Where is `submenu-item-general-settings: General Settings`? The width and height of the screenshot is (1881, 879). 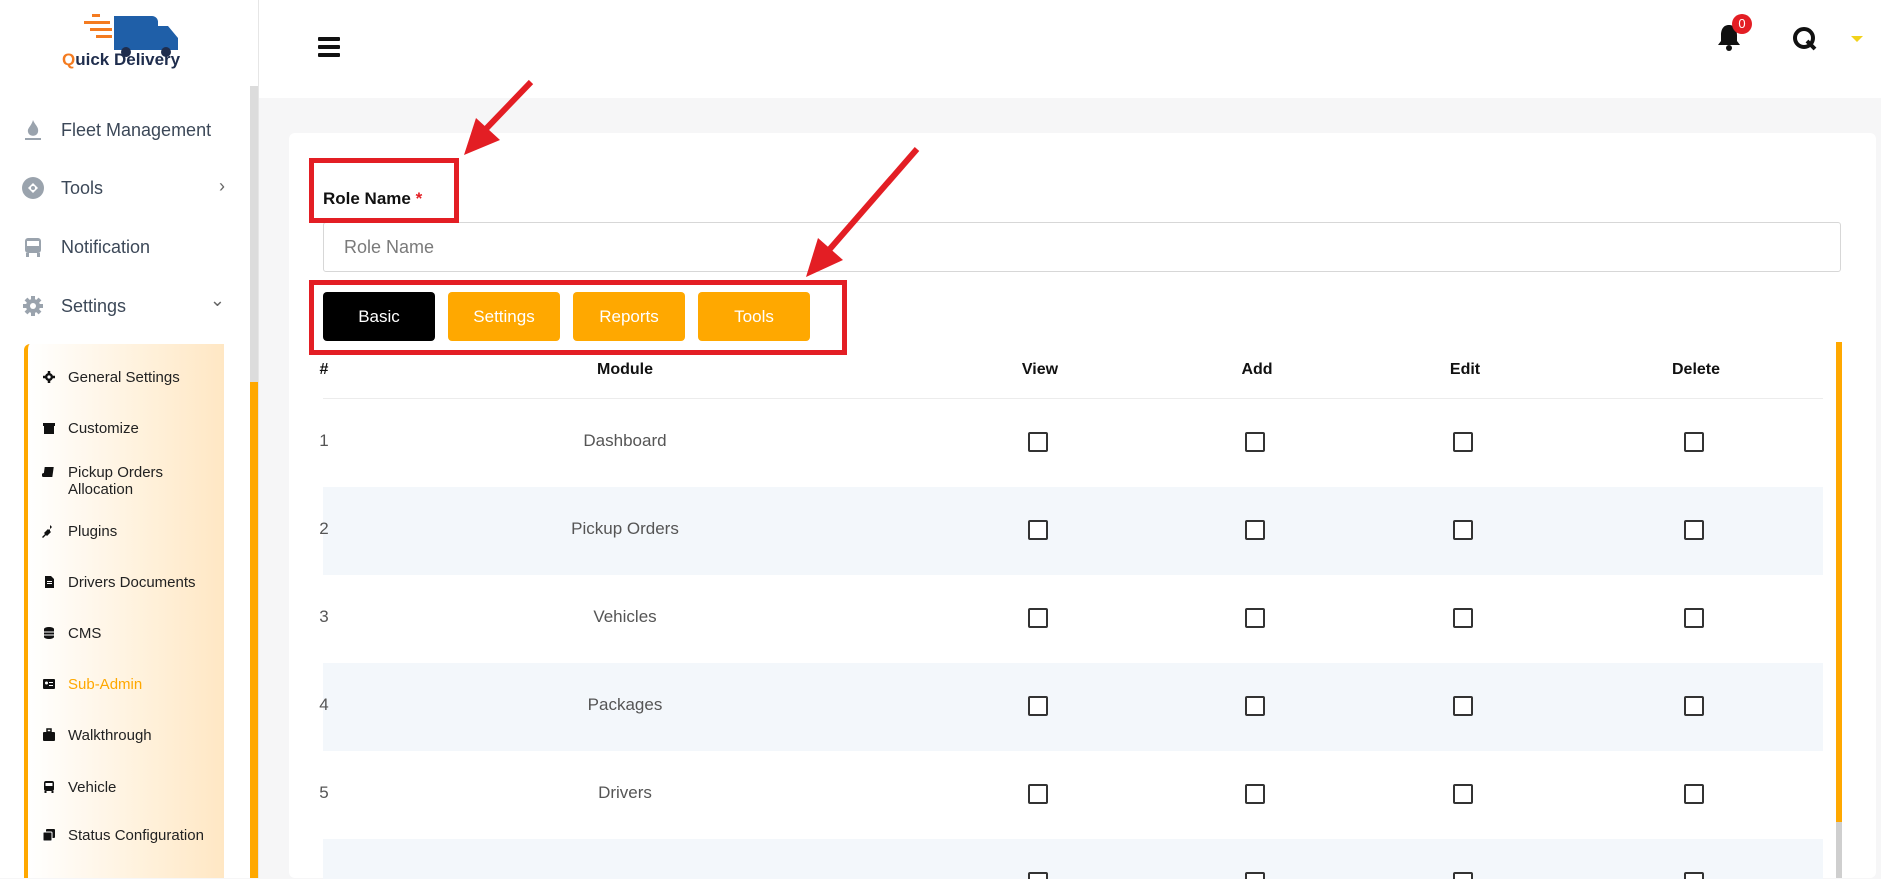
submenu-item-general-settings: General Settings is located at coordinates (129, 377).